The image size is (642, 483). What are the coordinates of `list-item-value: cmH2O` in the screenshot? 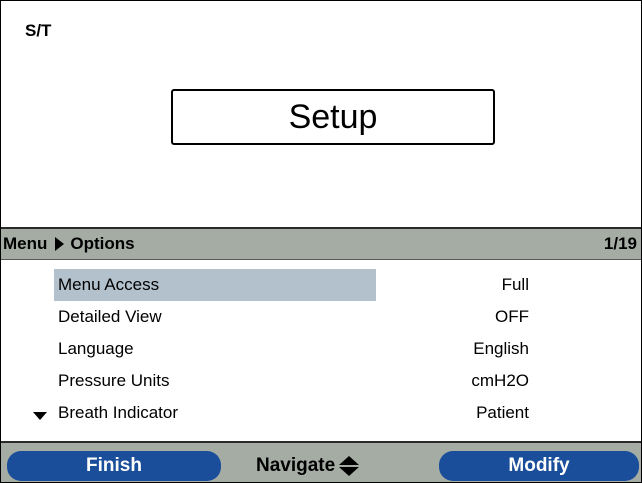 It's located at (500, 380).